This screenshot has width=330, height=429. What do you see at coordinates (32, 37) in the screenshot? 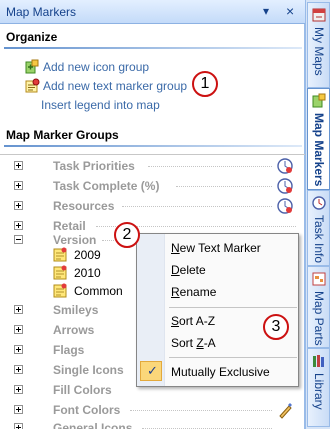
I see `organize-header: Organize` at bounding box center [32, 37].